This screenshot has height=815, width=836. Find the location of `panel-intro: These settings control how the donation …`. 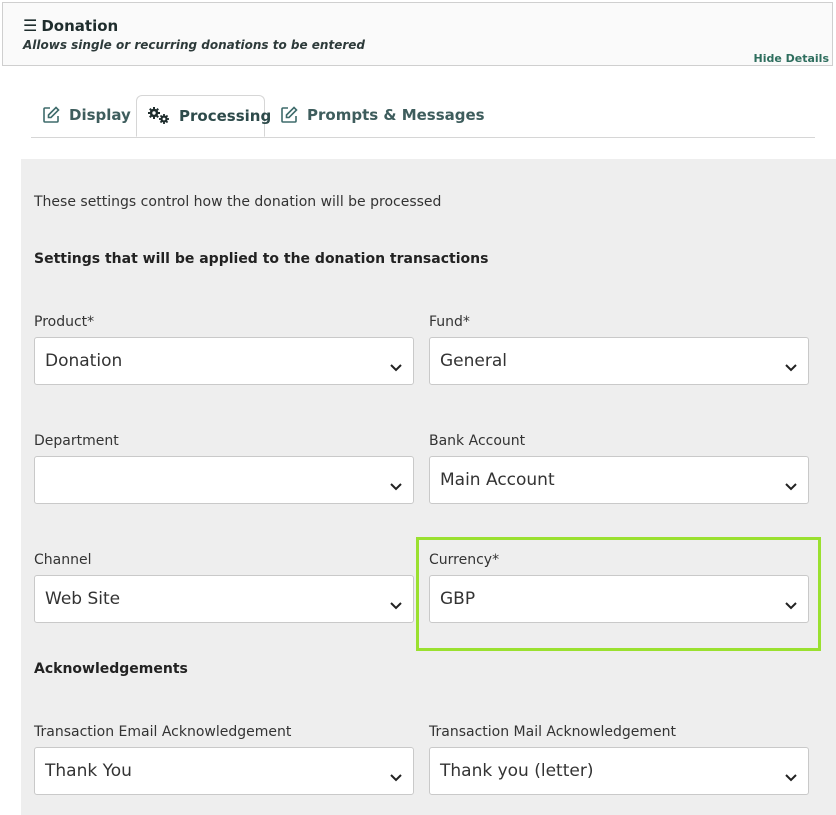

panel-intro: These settings control how the donation … is located at coordinates (238, 202).